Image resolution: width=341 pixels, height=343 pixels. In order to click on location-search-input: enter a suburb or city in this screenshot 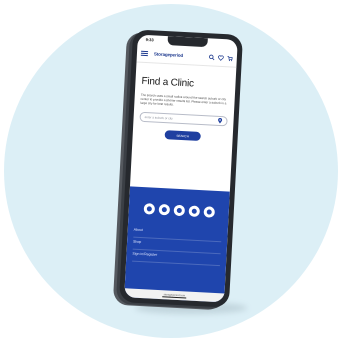, I will do `click(183, 119)`.